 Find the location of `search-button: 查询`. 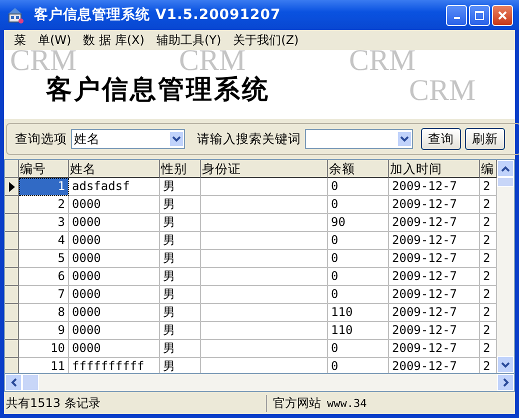

search-button: 查询 is located at coordinates (441, 139).